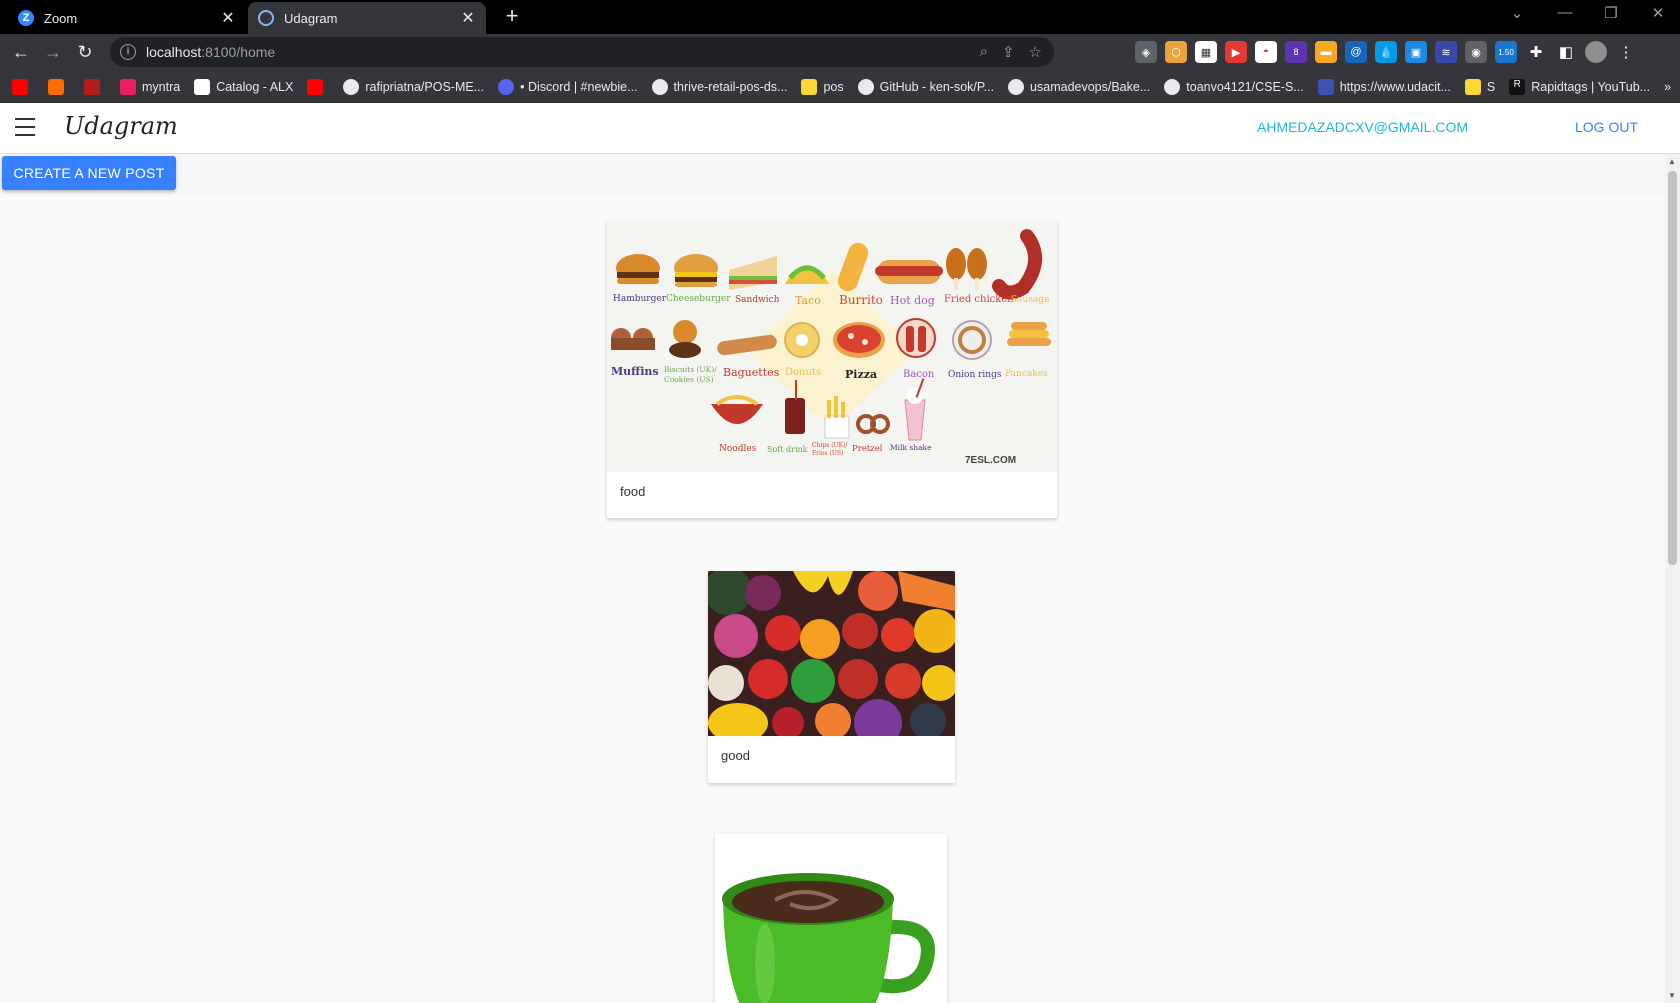 This screenshot has height=1003, width=1680. What do you see at coordinates (1236, 52) in the screenshot?
I see `video-extension-icon: ▶` at bounding box center [1236, 52].